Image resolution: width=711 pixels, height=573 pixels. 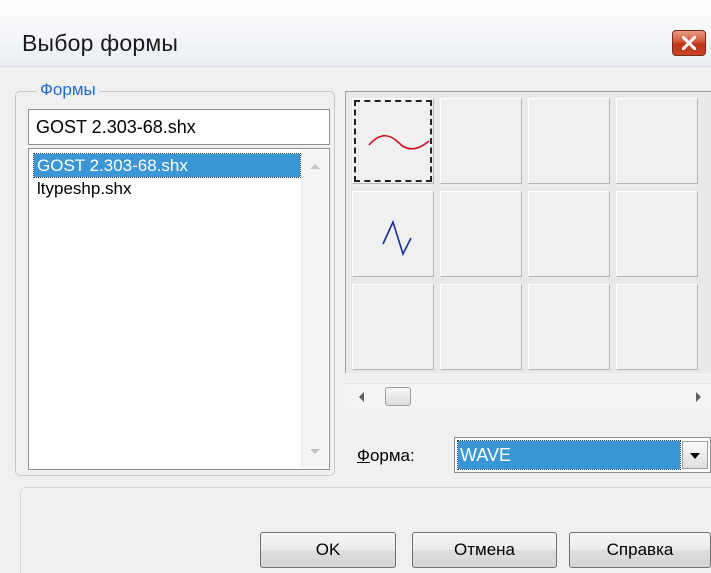 I want to click on cancel-button: Отмена, so click(x=484, y=550).